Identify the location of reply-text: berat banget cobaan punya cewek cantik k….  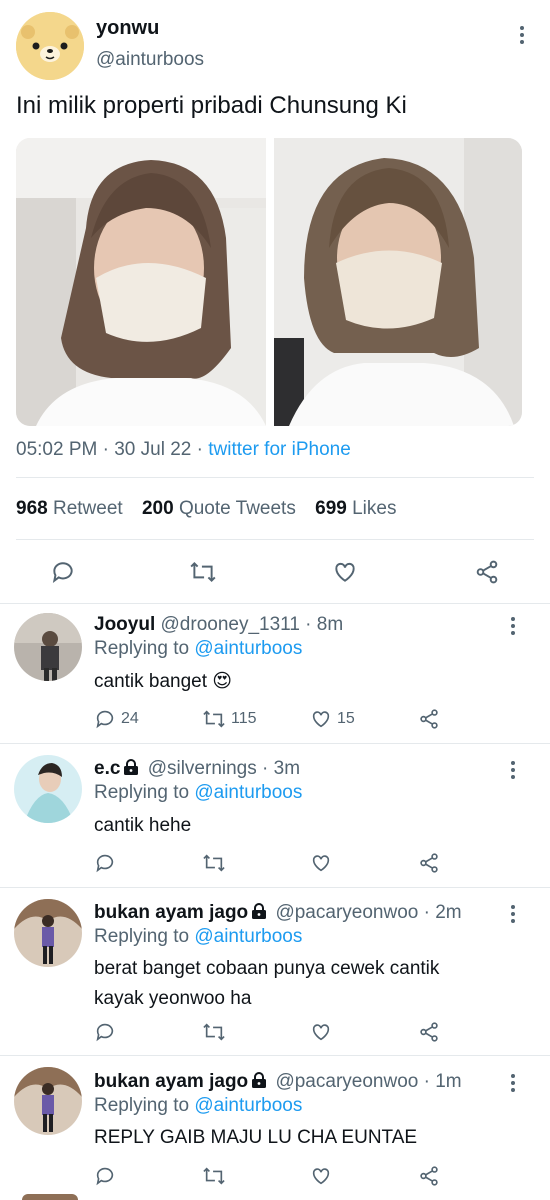
(267, 983).